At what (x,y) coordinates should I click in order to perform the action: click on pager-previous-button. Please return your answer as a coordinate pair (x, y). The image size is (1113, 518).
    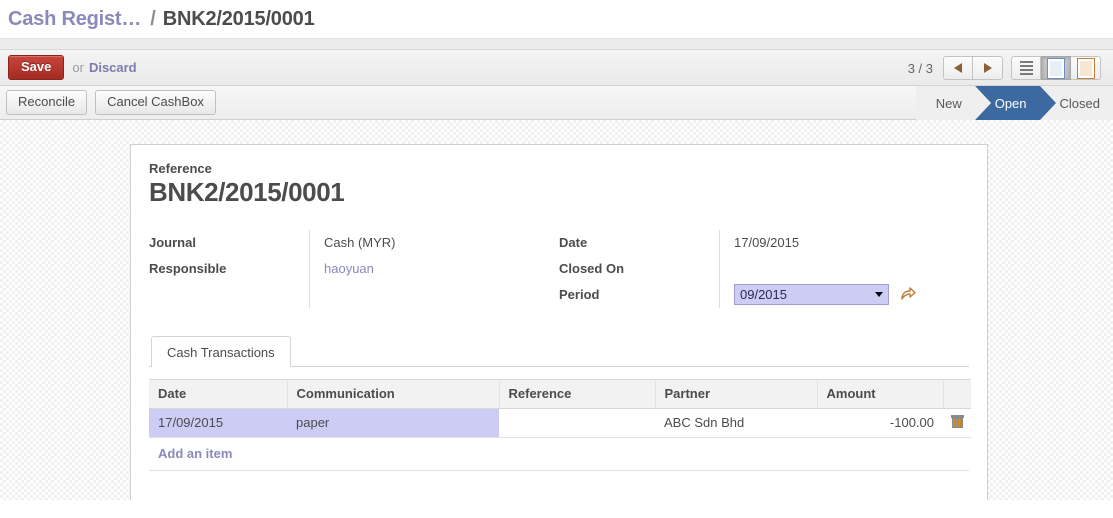
    Looking at the image, I should click on (958, 68).